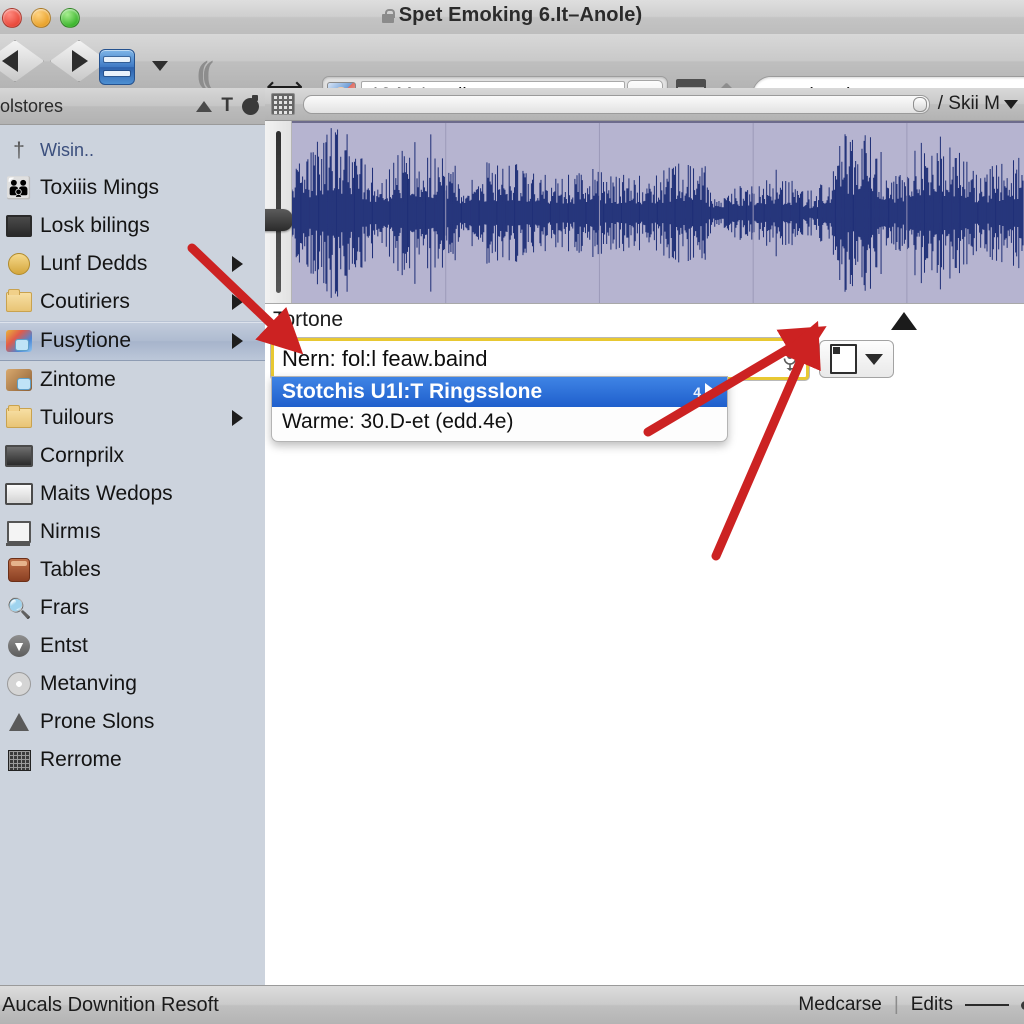 The image size is (1024, 1024). Describe the element at coordinates (117, 67) in the screenshot. I see `blue-book-icon` at that location.